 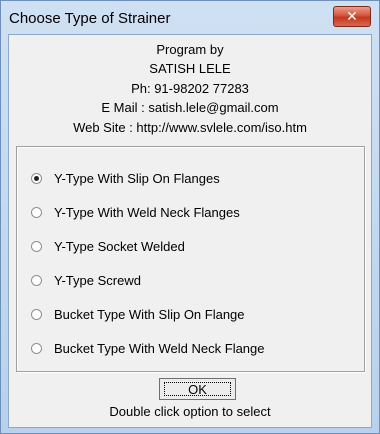 I want to click on info-email: E Mail : satish.lele@gmail.com, so click(x=190, y=108).